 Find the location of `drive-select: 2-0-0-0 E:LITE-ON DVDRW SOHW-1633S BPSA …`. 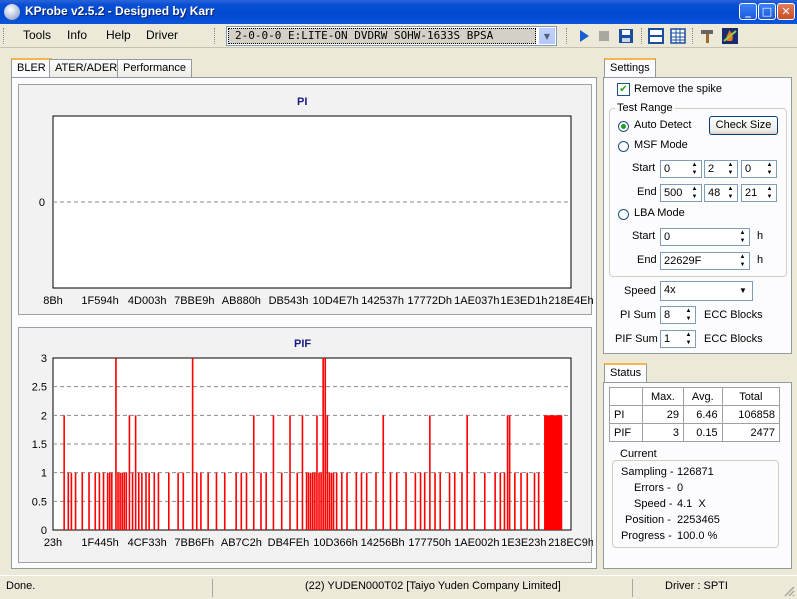

drive-select: 2-0-0-0 E:LITE-ON DVDRW SOHW-1633S BPSA … is located at coordinates (391, 36).